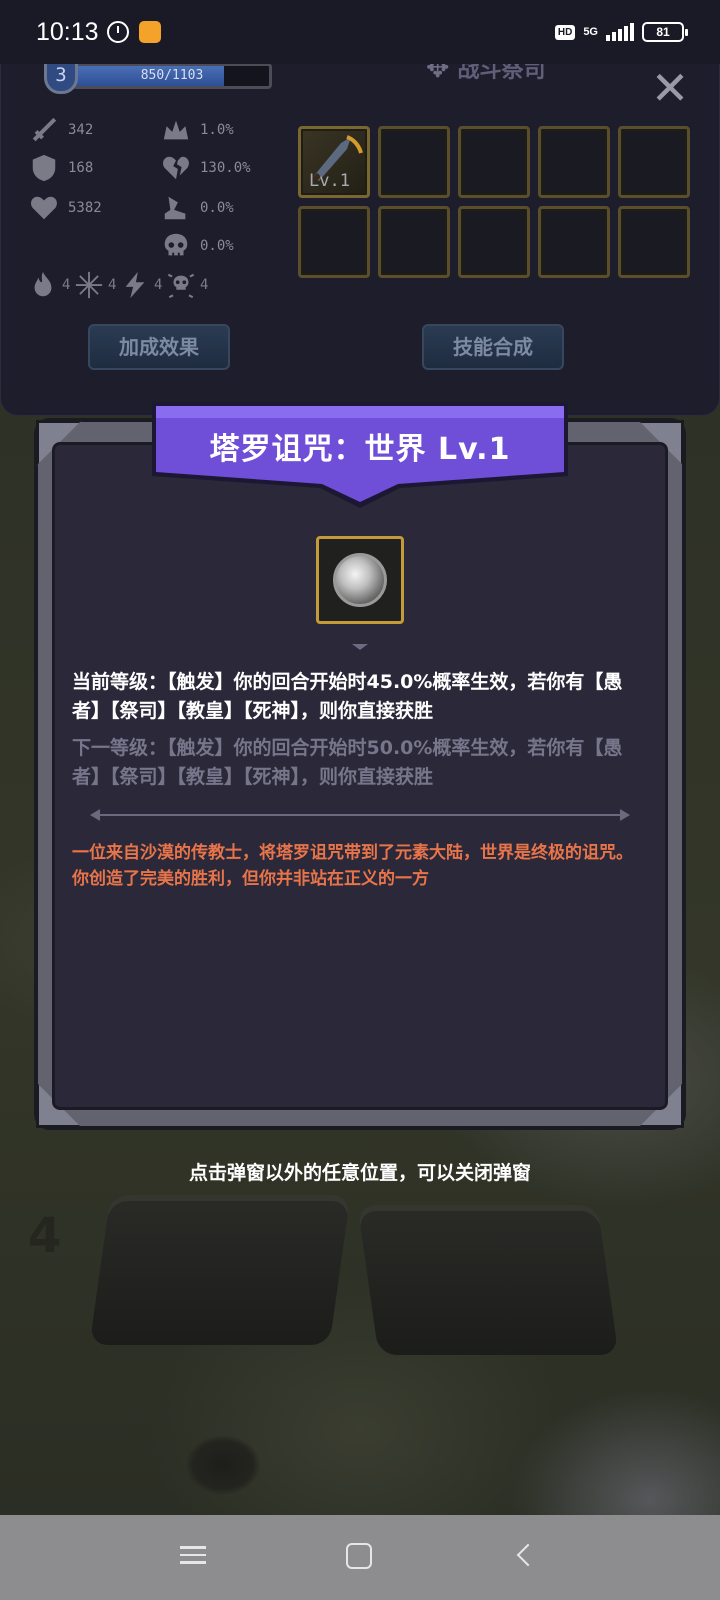  What do you see at coordinates (117, 32) in the screenshot?
I see `alarm-icon` at bounding box center [117, 32].